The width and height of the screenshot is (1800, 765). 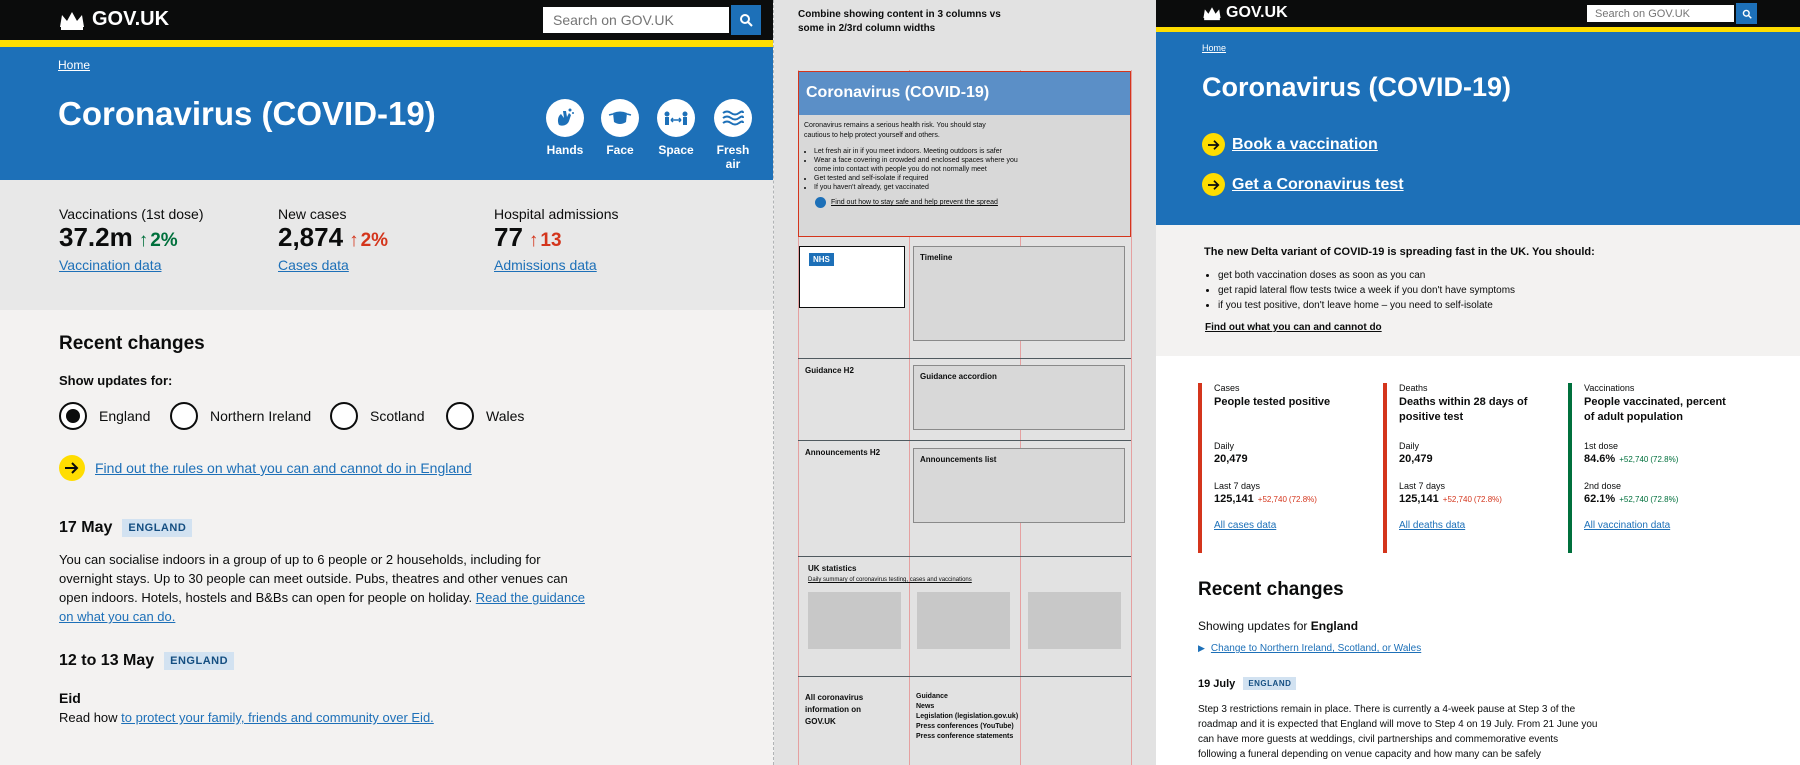 I want to click on wf-link: Legislation (legislation.gov.uk), so click(x=967, y=717).